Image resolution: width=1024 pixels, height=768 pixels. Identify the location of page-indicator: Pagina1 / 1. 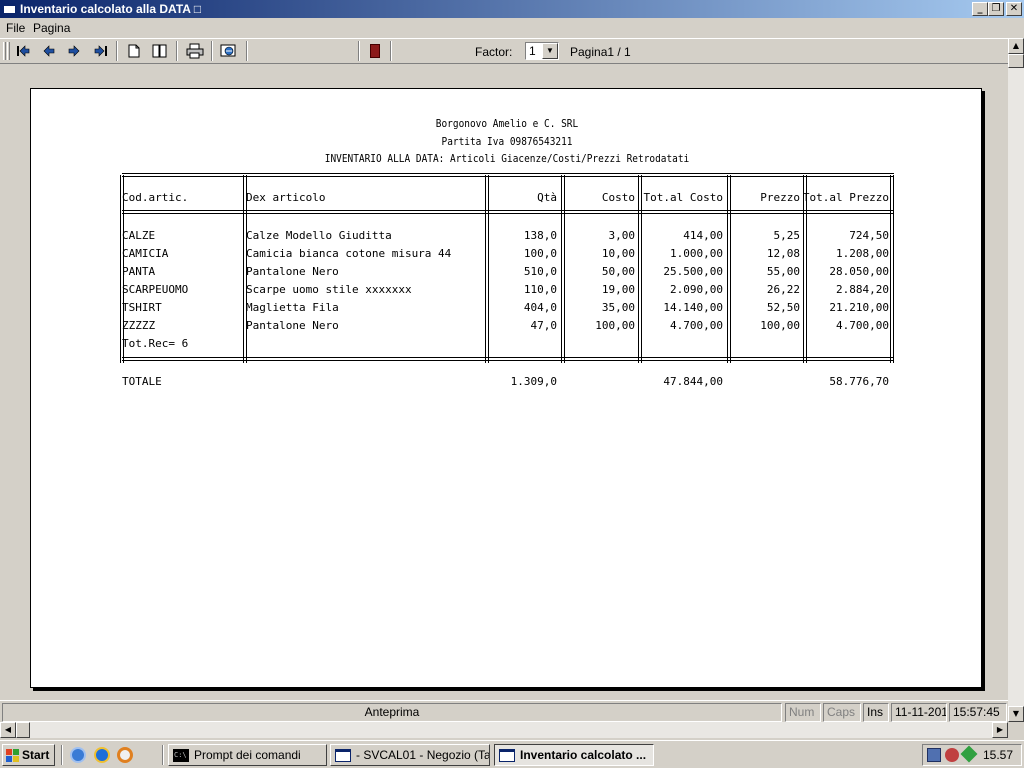
(600, 52).